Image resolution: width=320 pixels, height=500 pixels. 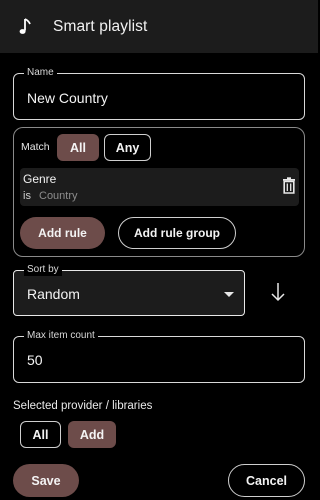 I want to click on rule-field: Genre, so click(x=40, y=179).